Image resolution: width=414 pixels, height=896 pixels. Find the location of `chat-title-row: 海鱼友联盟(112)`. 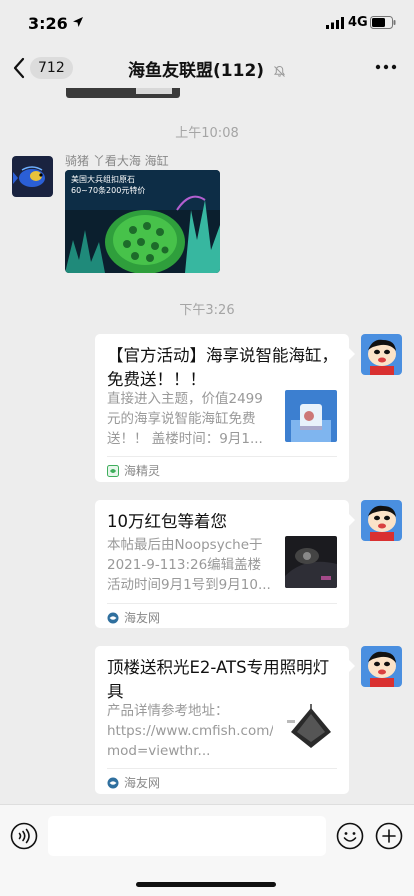

chat-title-row: 海鱼友联盟(112) is located at coordinates (207, 68).